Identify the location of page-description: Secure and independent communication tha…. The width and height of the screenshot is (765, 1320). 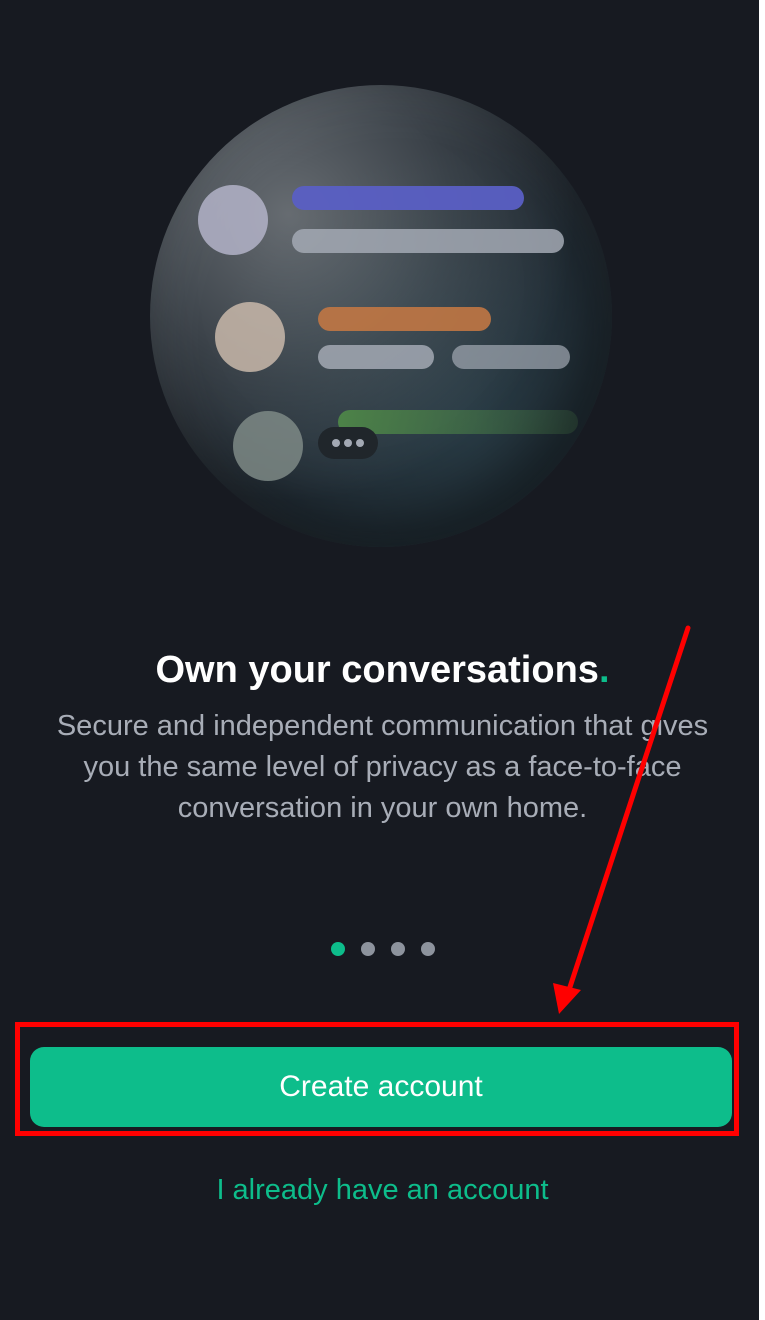
(382, 767).